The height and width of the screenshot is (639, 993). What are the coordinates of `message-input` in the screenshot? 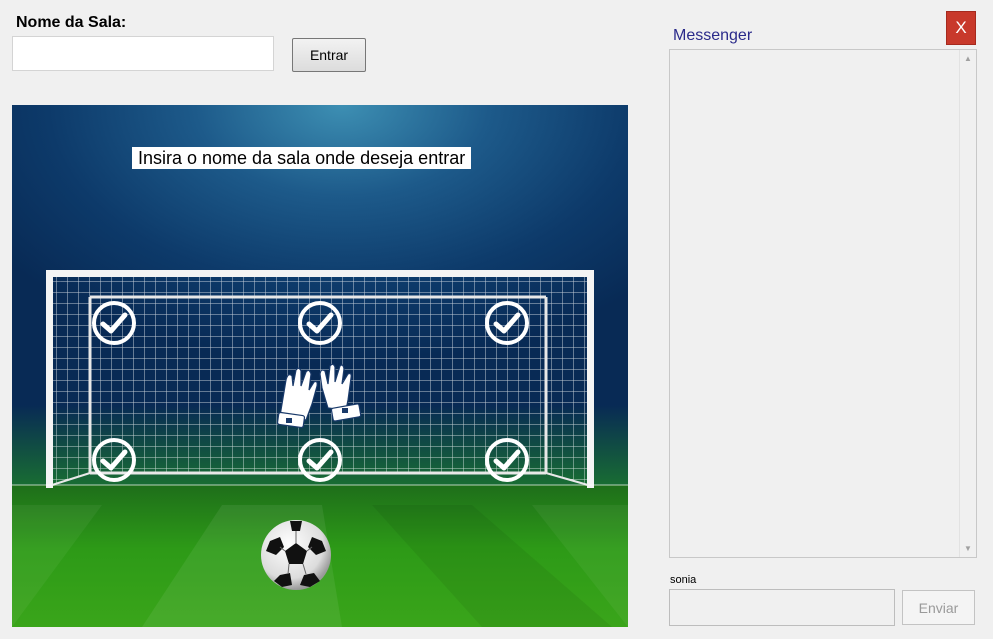 It's located at (782, 607).